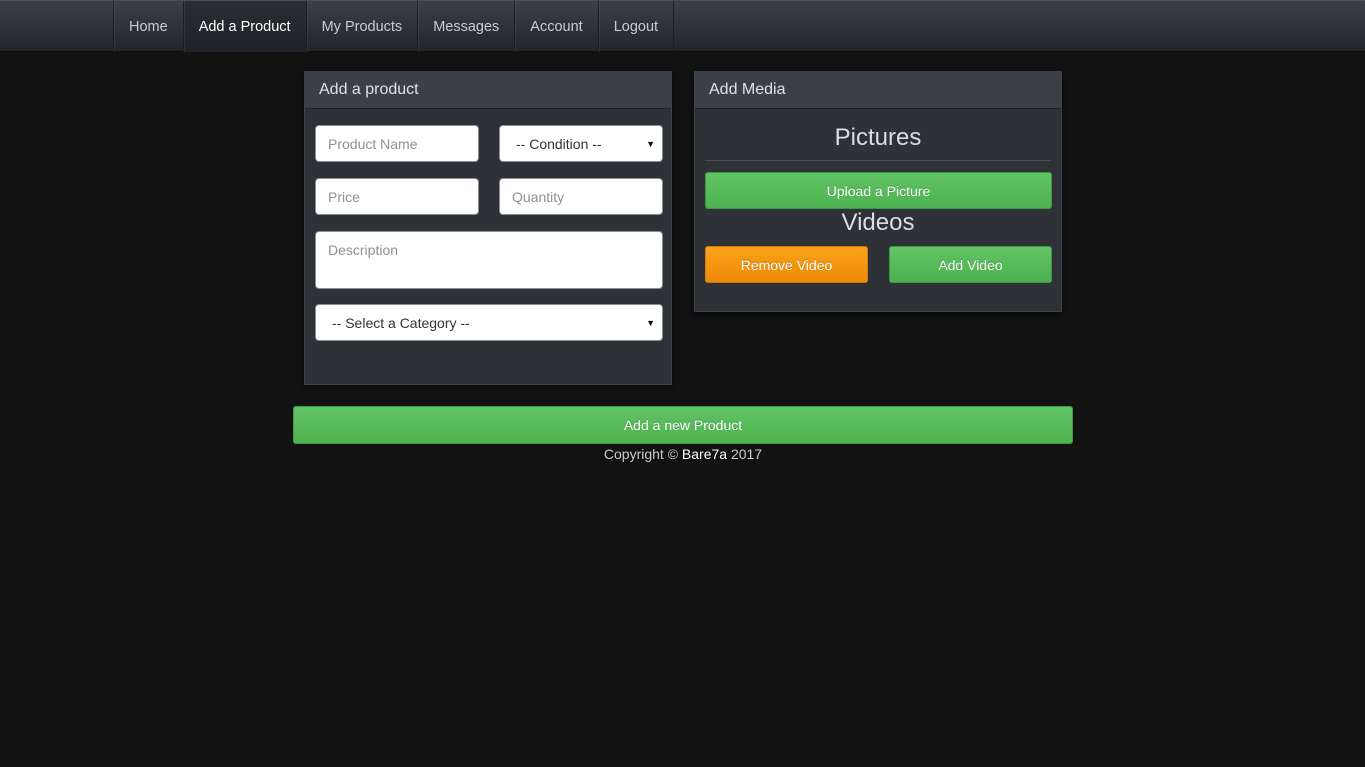  I want to click on pictures-divider, so click(878, 160).